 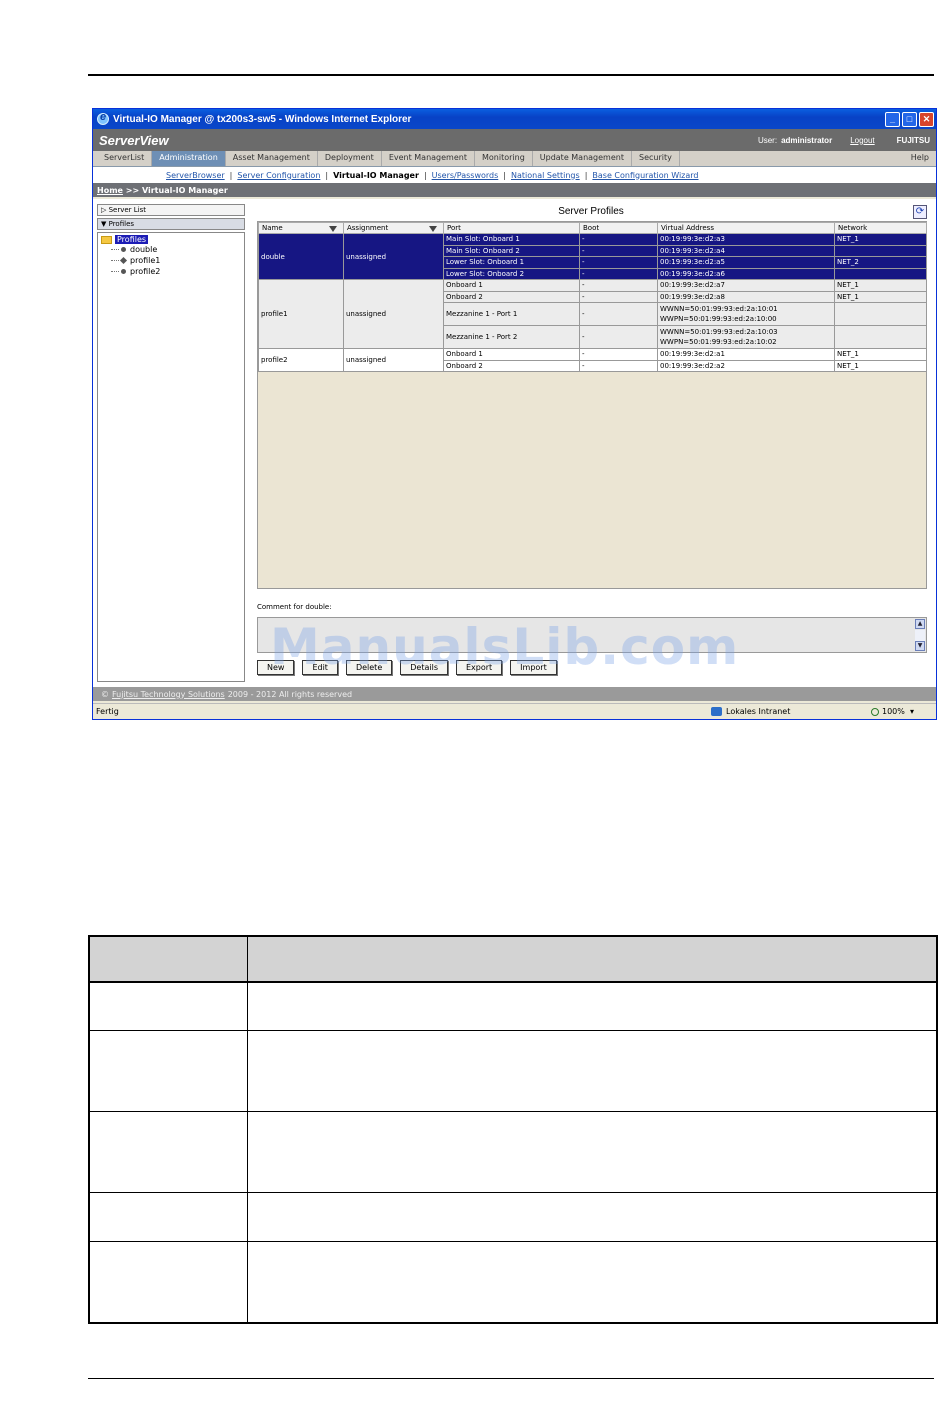 What do you see at coordinates (645, 175) in the screenshot?
I see `subtab-base-configuration-wizard: Base Configuration Wizard` at bounding box center [645, 175].